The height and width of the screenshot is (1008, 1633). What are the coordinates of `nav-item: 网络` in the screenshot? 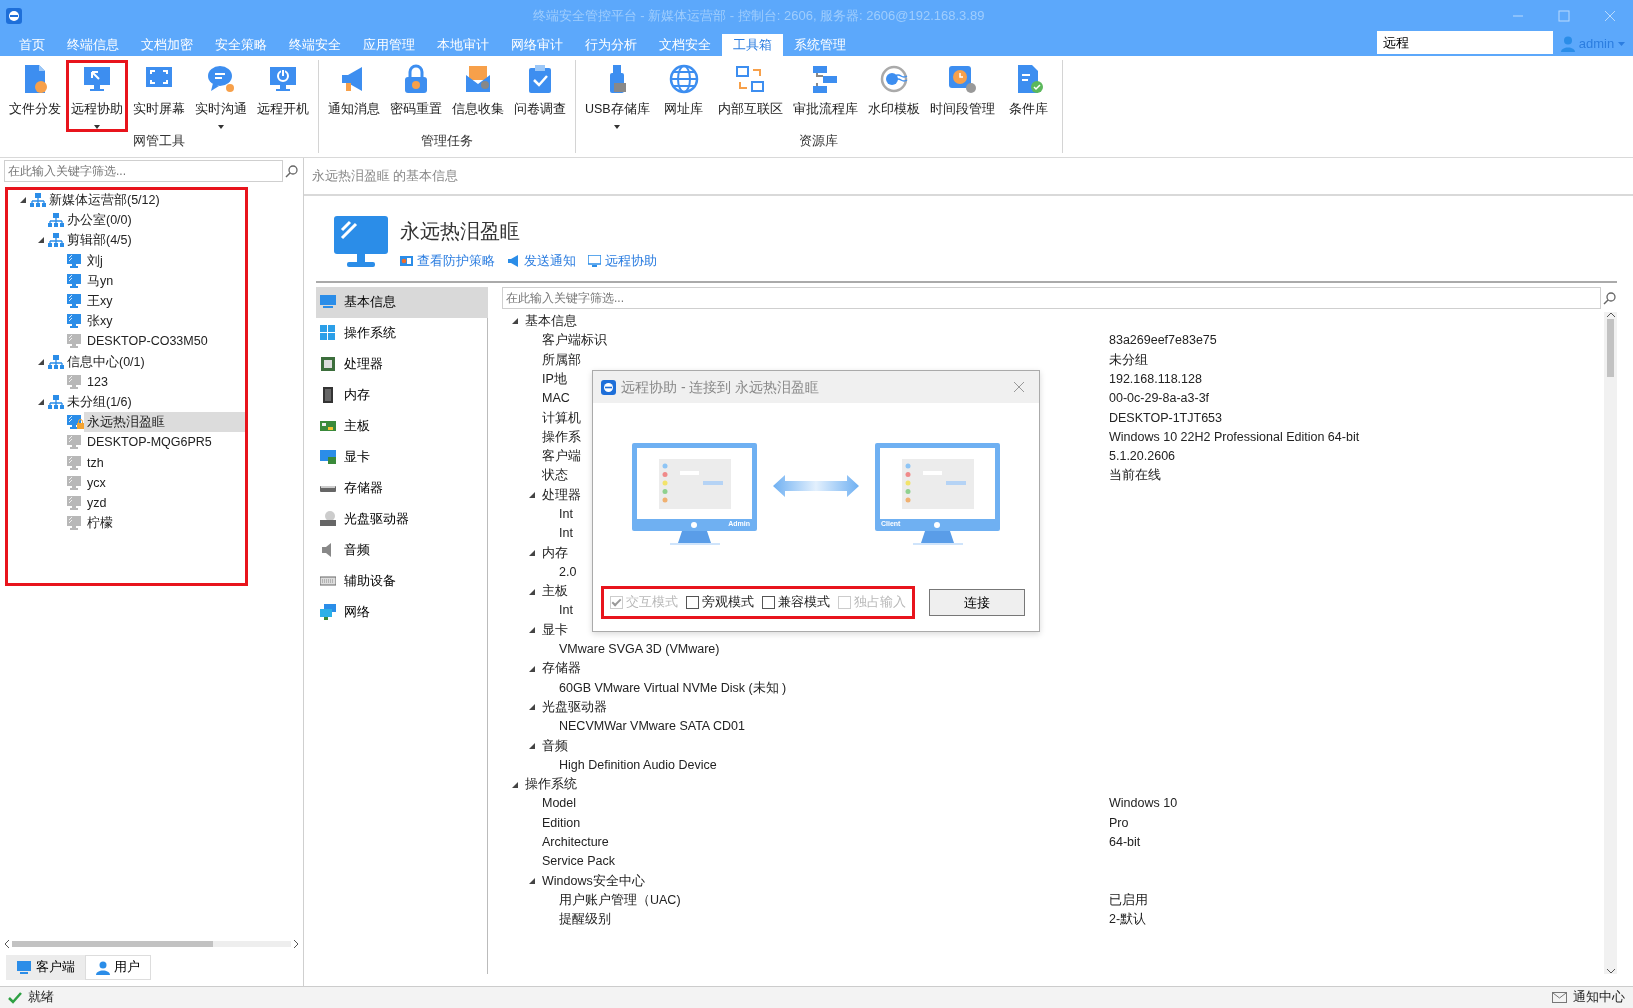 It's located at (402, 612).